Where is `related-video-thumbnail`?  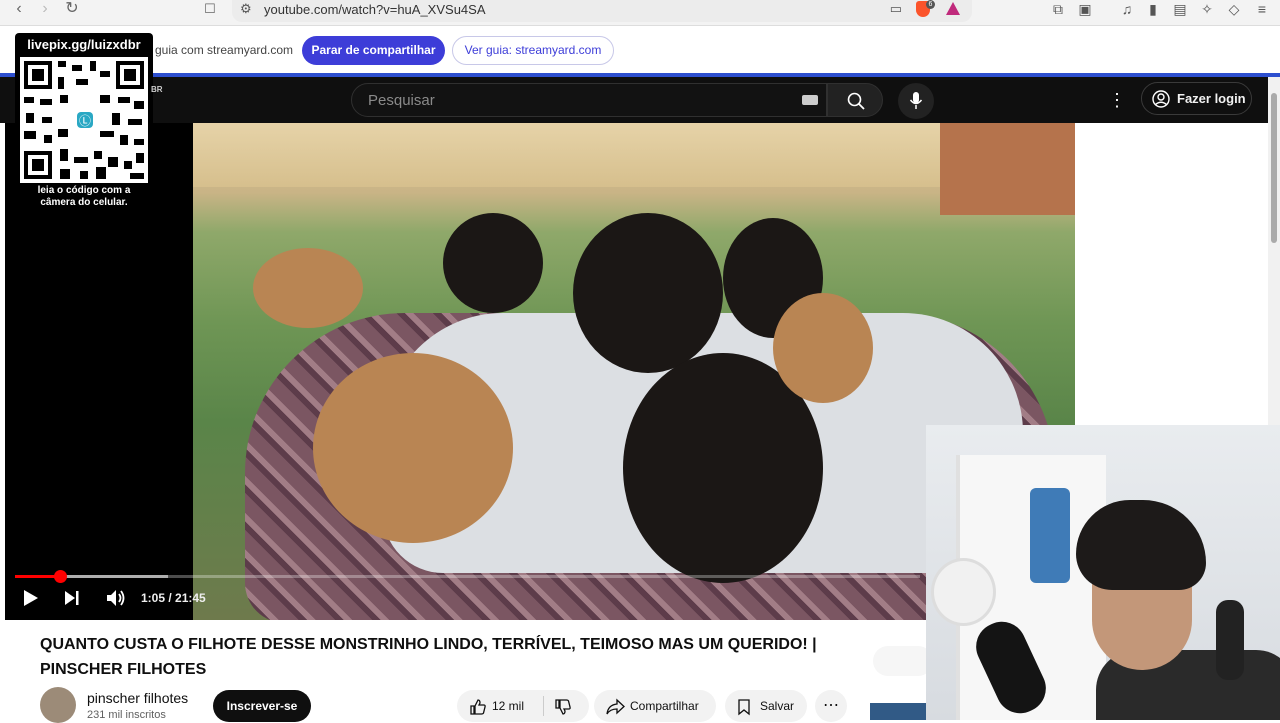 related-video-thumbnail is located at coordinates (899, 711).